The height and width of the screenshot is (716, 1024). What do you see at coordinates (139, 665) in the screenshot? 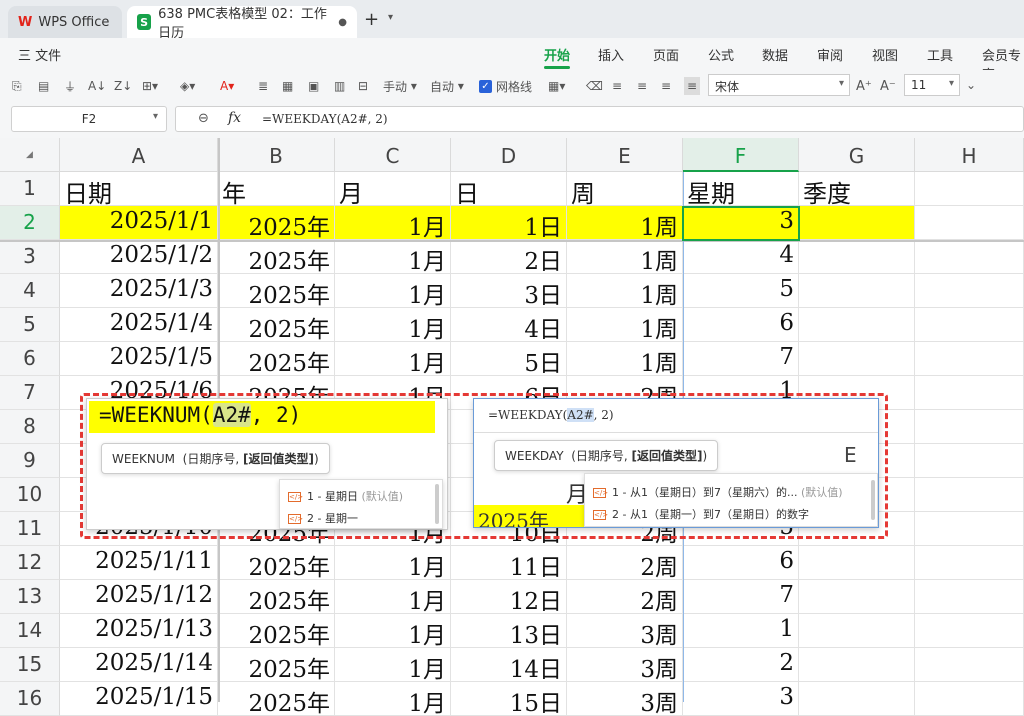
I see `cell-date: 2025/1/14` at bounding box center [139, 665].